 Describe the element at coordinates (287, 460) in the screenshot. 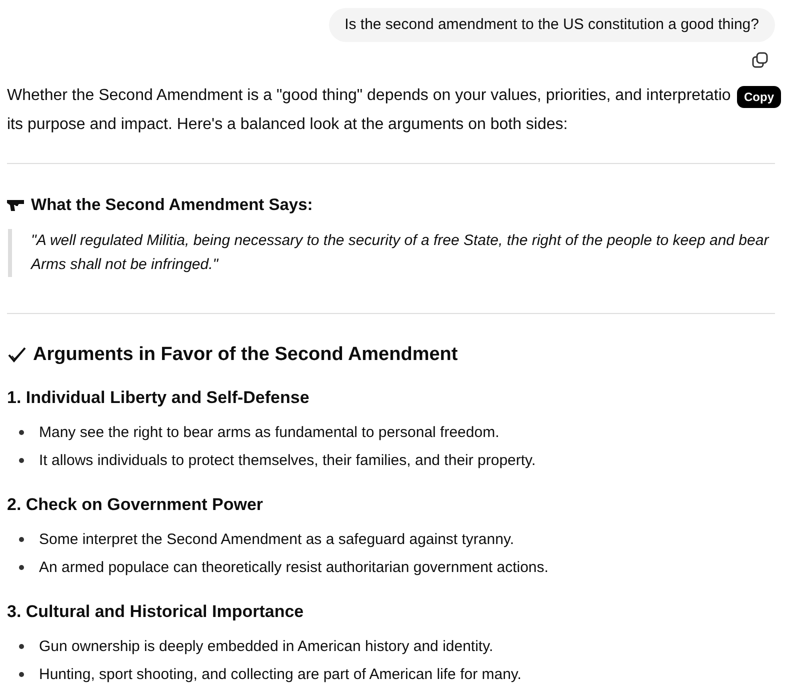

I see `bullet-text: It allows individuals to protect themselves, their families, and their property.` at that location.